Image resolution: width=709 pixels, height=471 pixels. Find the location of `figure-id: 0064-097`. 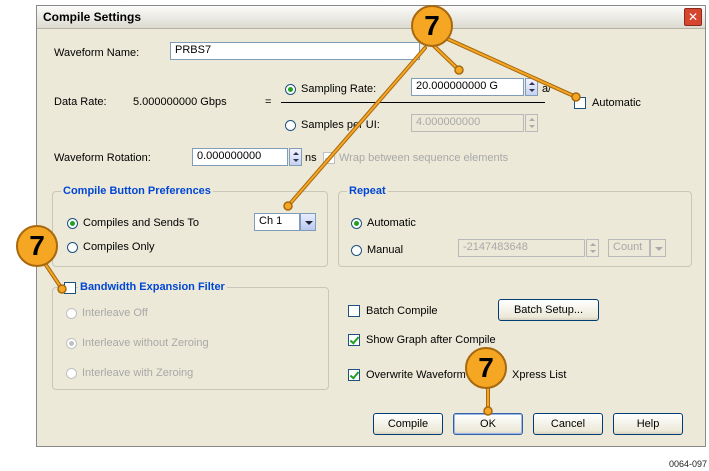

figure-id: 0064-097 is located at coordinates (687, 464).